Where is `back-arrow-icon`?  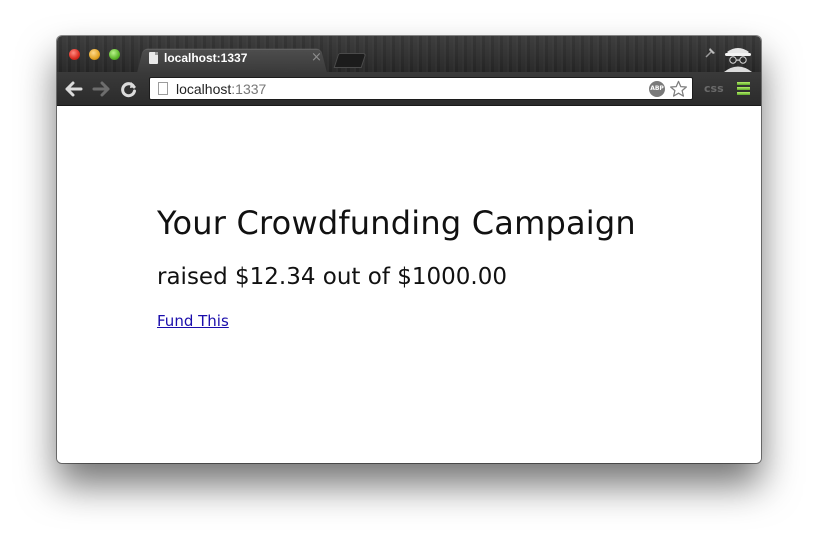 back-arrow-icon is located at coordinates (74, 89).